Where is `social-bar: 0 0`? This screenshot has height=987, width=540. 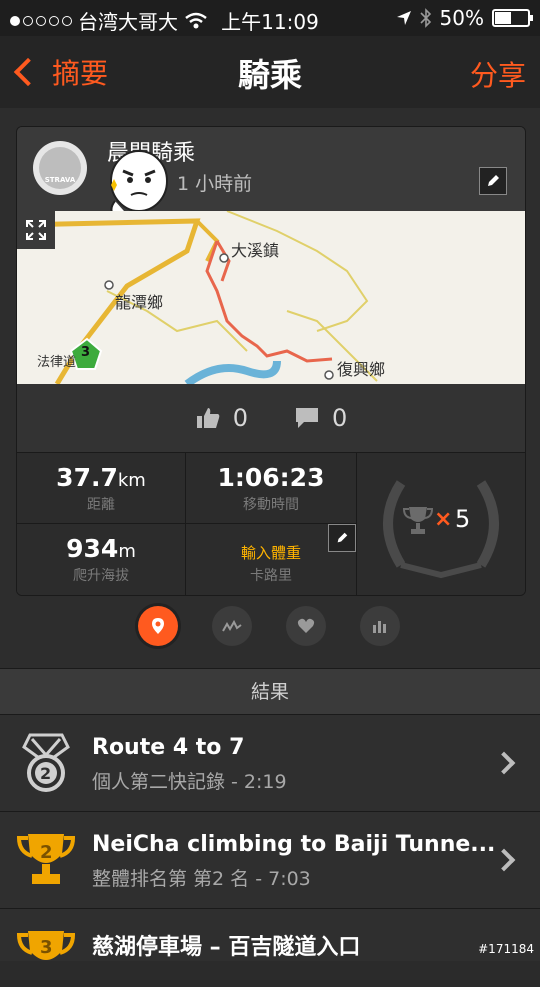
social-bar: 0 0 is located at coordinates (271, 418).